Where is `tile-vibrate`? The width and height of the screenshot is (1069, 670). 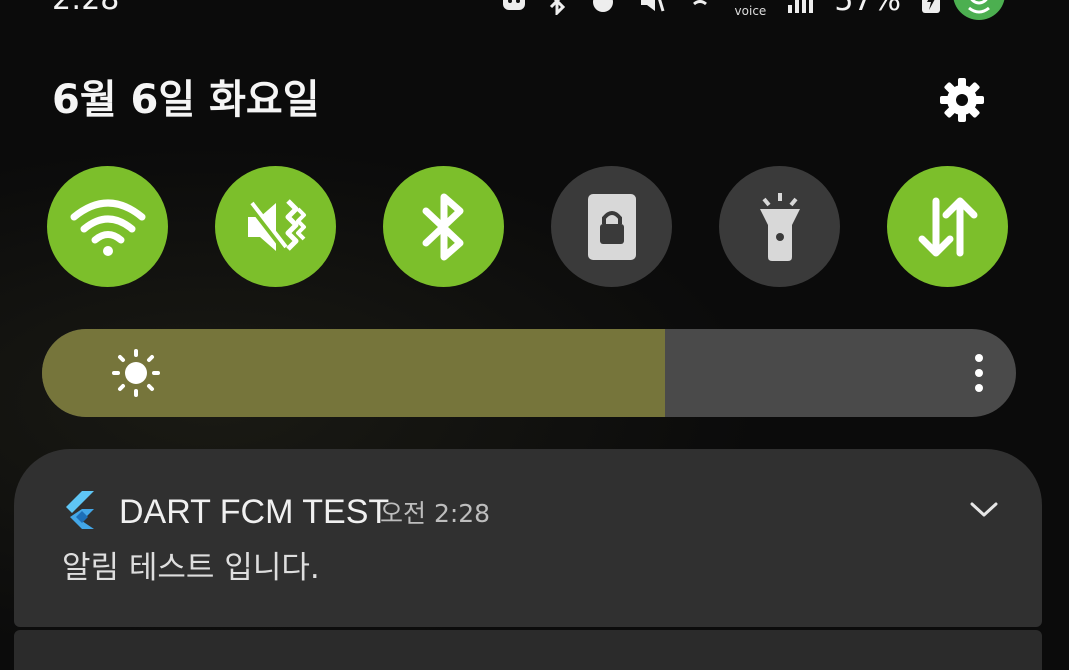 tile-vibrate is located at coordinates (275, 226).